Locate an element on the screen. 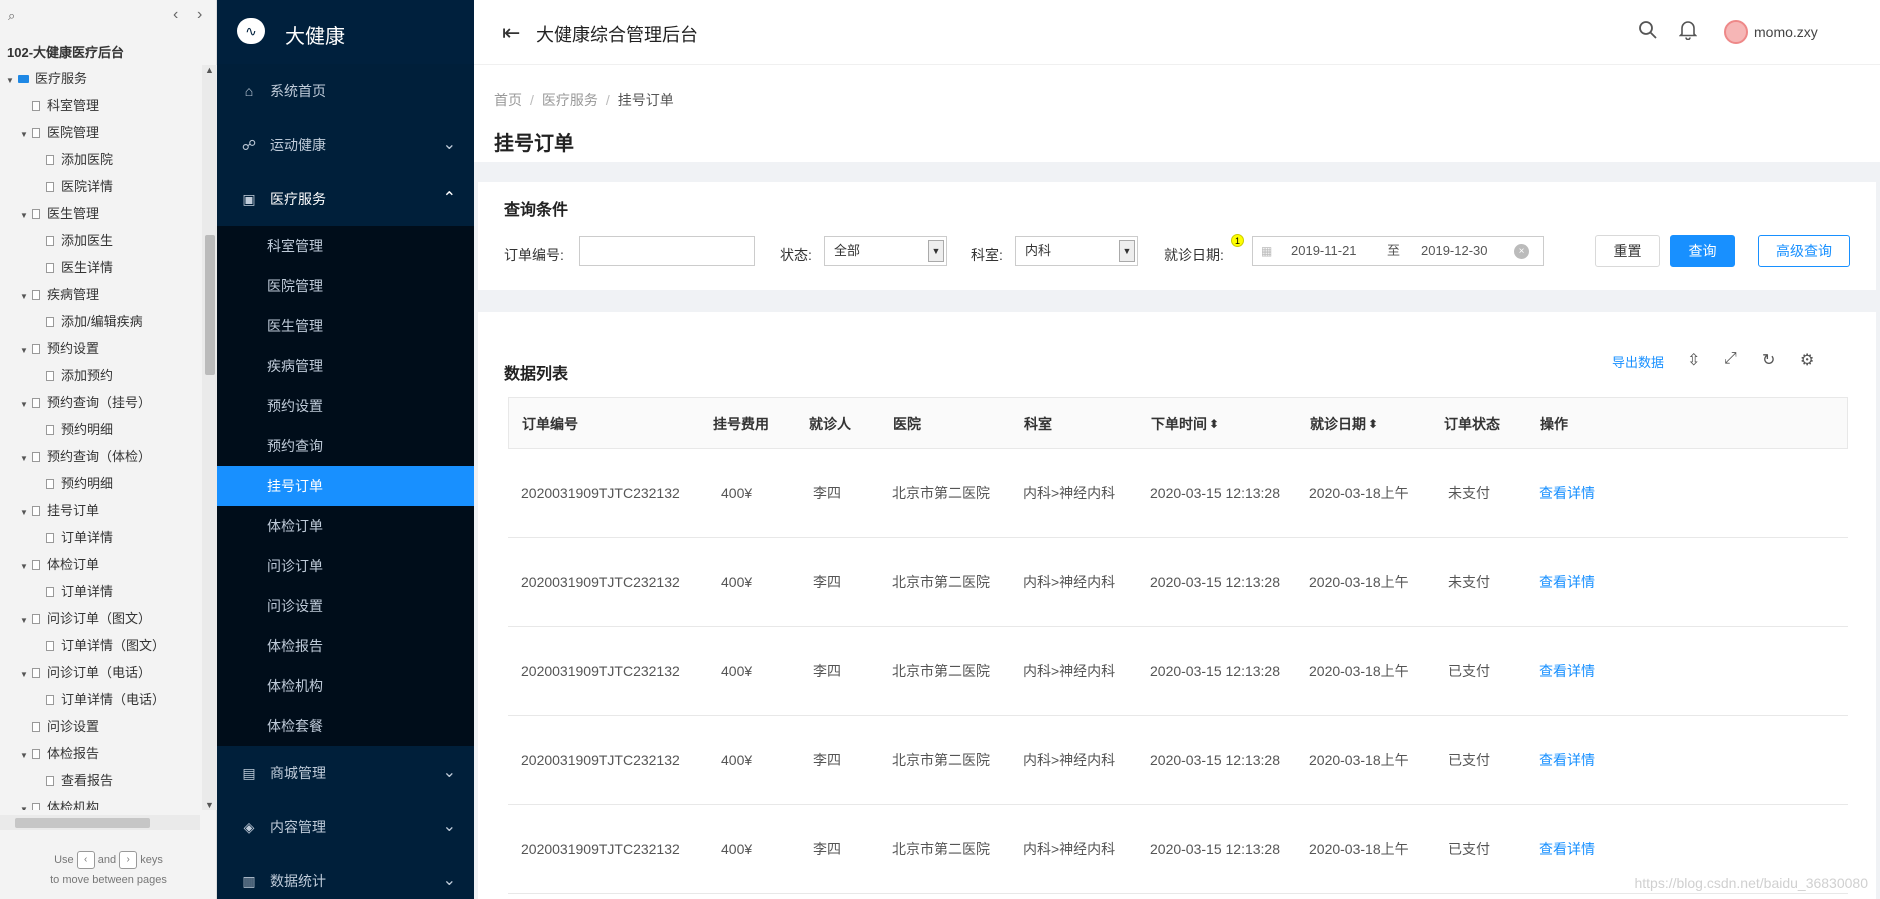  tree-node: 添加预约 is located at coordinates (100, 375).